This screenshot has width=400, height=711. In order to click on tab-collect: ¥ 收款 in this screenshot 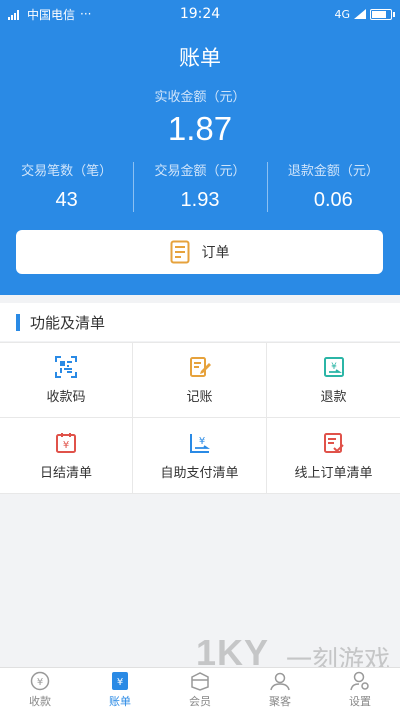, I will do `click(40, 689)`.